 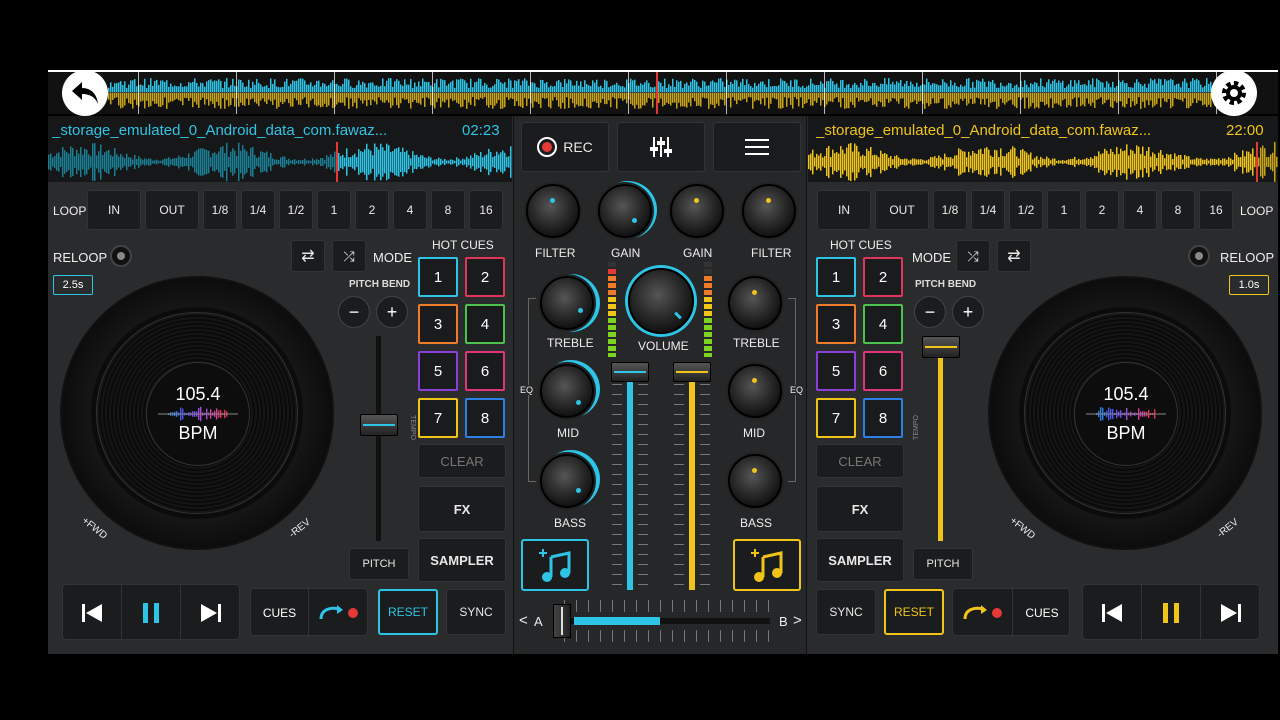 What do you see at coordinates (1231, 613) in the screenshot?
I see `right-next-button` at bounding box center [1231, 613].